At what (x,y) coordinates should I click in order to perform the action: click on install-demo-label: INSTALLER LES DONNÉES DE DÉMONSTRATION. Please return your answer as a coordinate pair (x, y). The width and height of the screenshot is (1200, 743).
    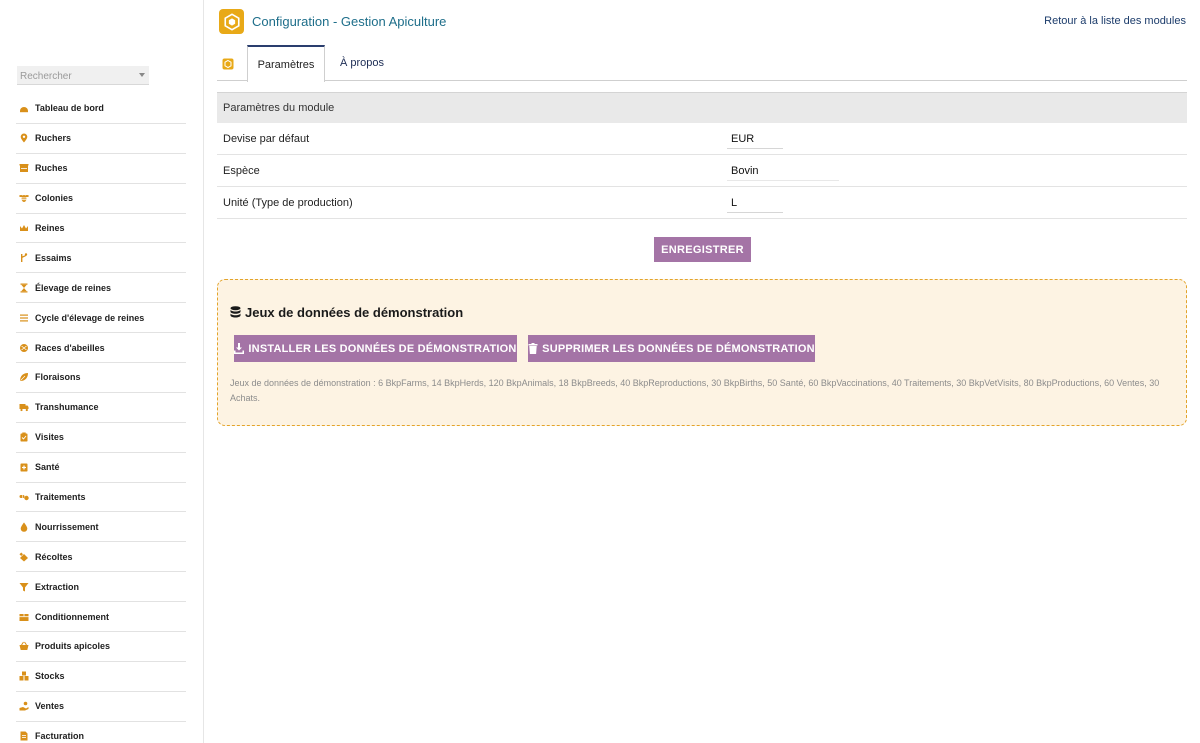
    Looking at the image, I should click on (382, 348).